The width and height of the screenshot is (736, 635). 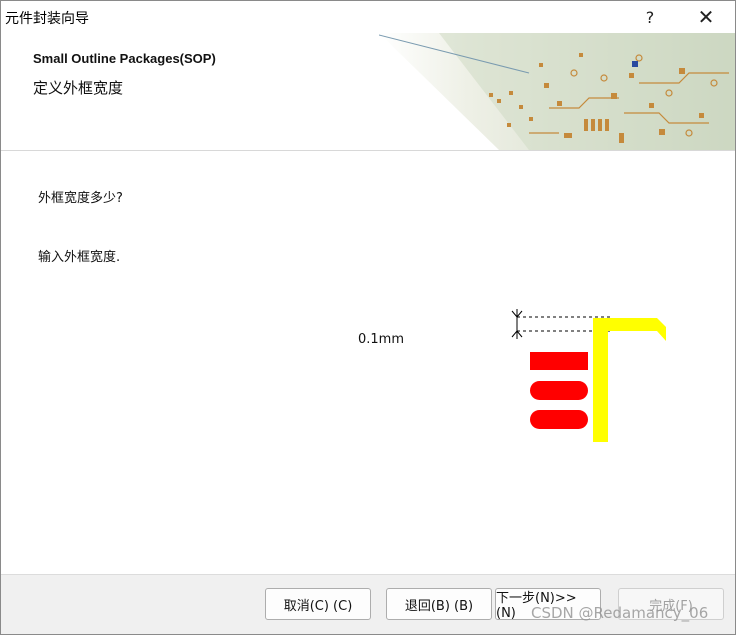 What do you see at coordinates (588, 375) in the screenshot?
I see `outline-preview-diagram` at bounding box center [588, 375].